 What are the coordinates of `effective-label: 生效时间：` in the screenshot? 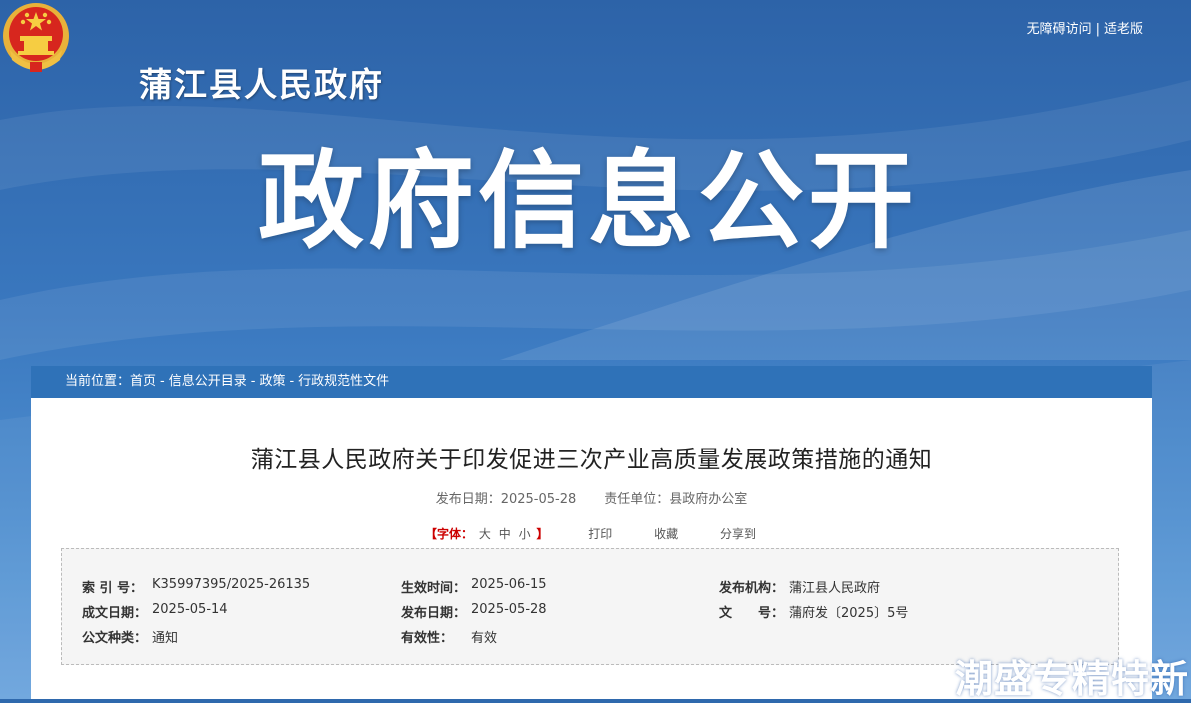 It's located at (434, 588).